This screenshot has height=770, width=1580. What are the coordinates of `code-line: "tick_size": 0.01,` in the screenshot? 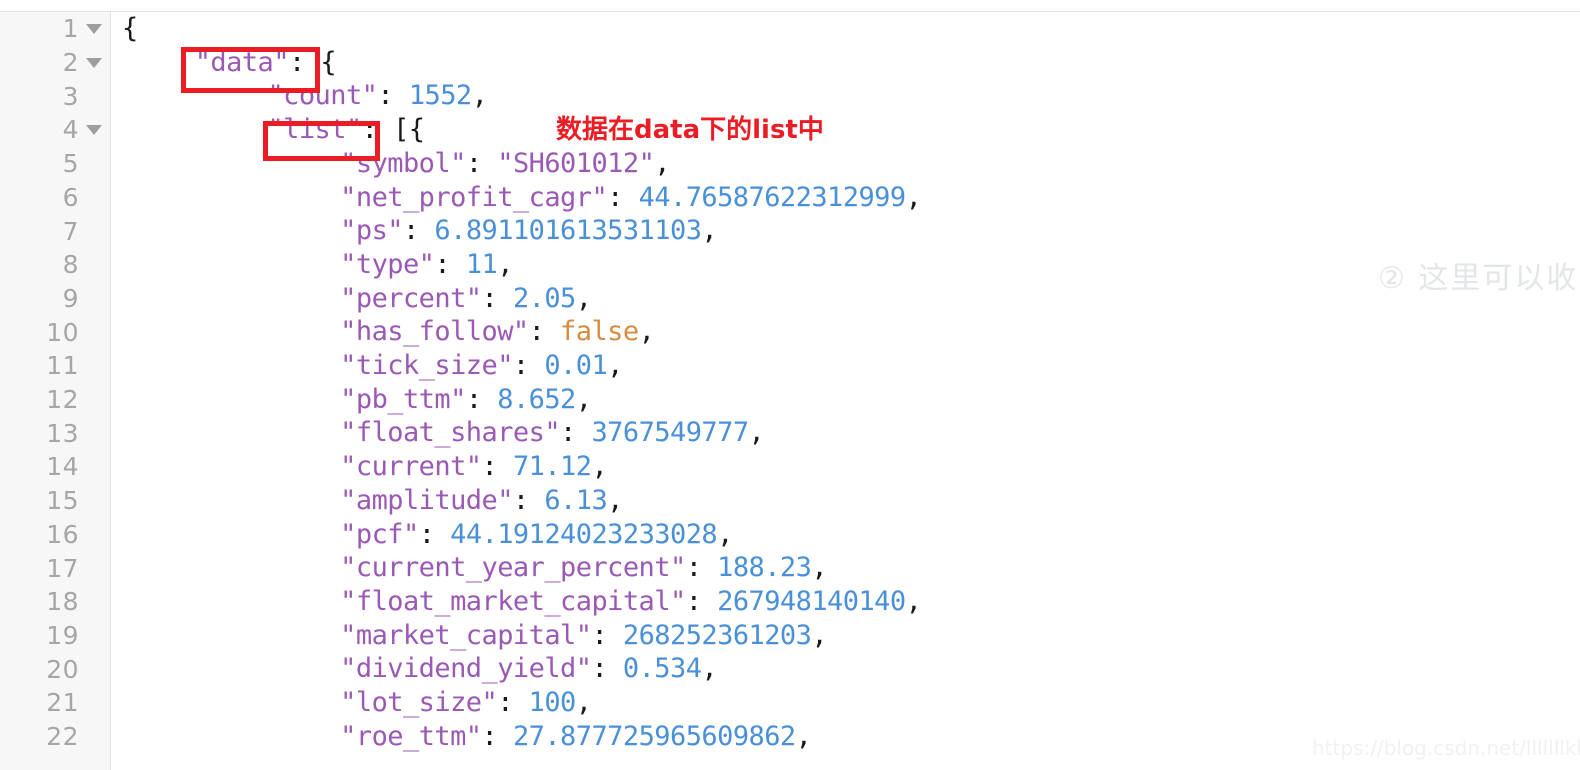 It's located at (481, 366).